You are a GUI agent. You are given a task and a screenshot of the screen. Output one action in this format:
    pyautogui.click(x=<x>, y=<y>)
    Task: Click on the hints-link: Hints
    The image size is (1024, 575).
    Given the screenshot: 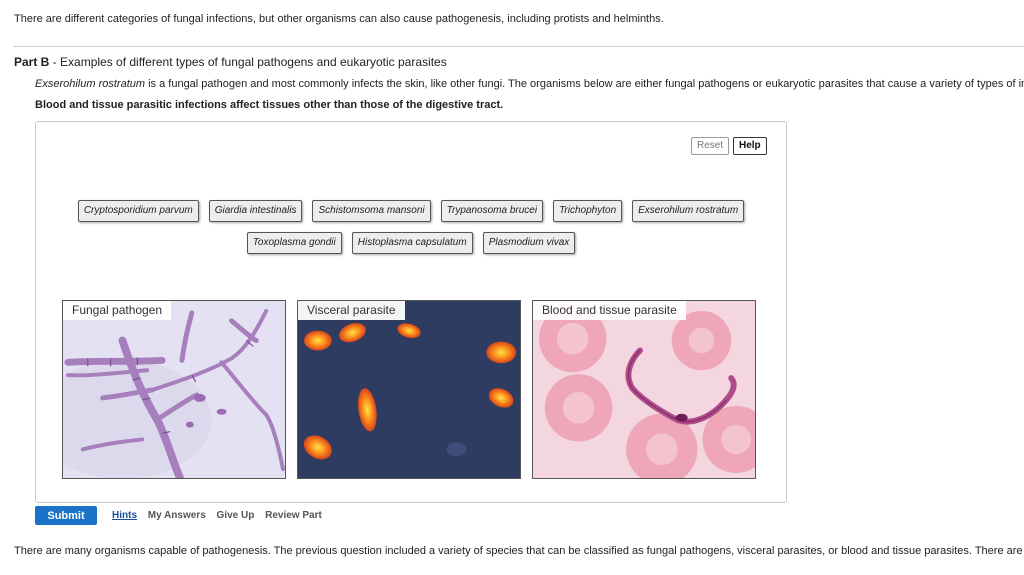 What is the action you would take?
    pyautogui.click(x=124, y=515)
    